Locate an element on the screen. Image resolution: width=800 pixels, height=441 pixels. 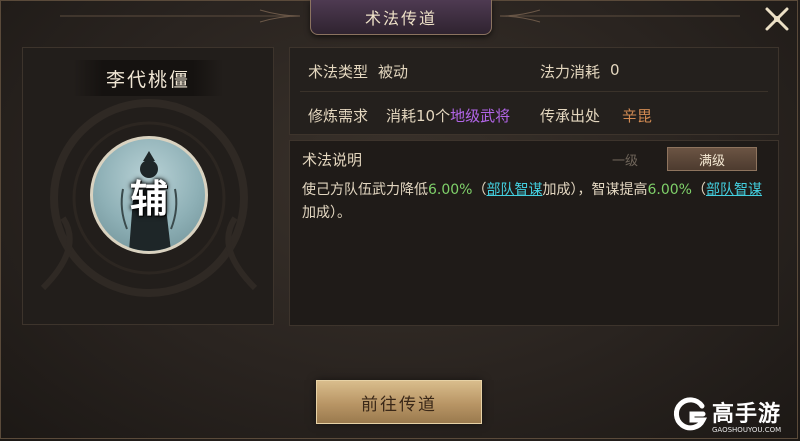
watermark: 高手游 GAOSHOUYOU.COM is located at coordinates (735, 418).